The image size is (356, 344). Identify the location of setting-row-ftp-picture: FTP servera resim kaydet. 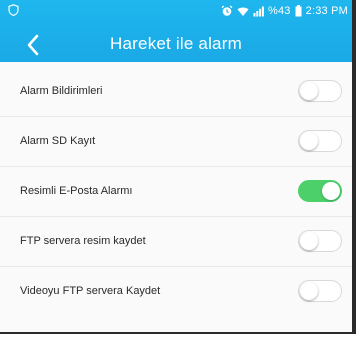
(176, 241).